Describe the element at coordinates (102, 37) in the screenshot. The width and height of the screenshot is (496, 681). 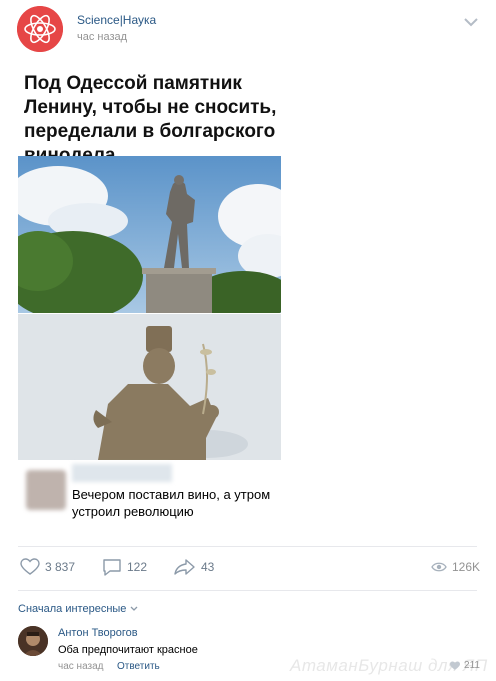
I see `post-time: час назад` at that location.